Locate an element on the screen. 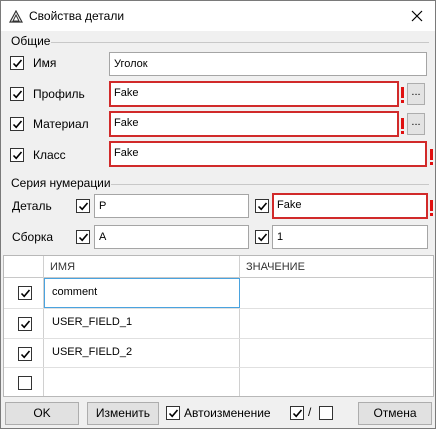 The height and width of the screenshot is (429, 436). assembly-start-checkbox is located at coordinates (262, 237).